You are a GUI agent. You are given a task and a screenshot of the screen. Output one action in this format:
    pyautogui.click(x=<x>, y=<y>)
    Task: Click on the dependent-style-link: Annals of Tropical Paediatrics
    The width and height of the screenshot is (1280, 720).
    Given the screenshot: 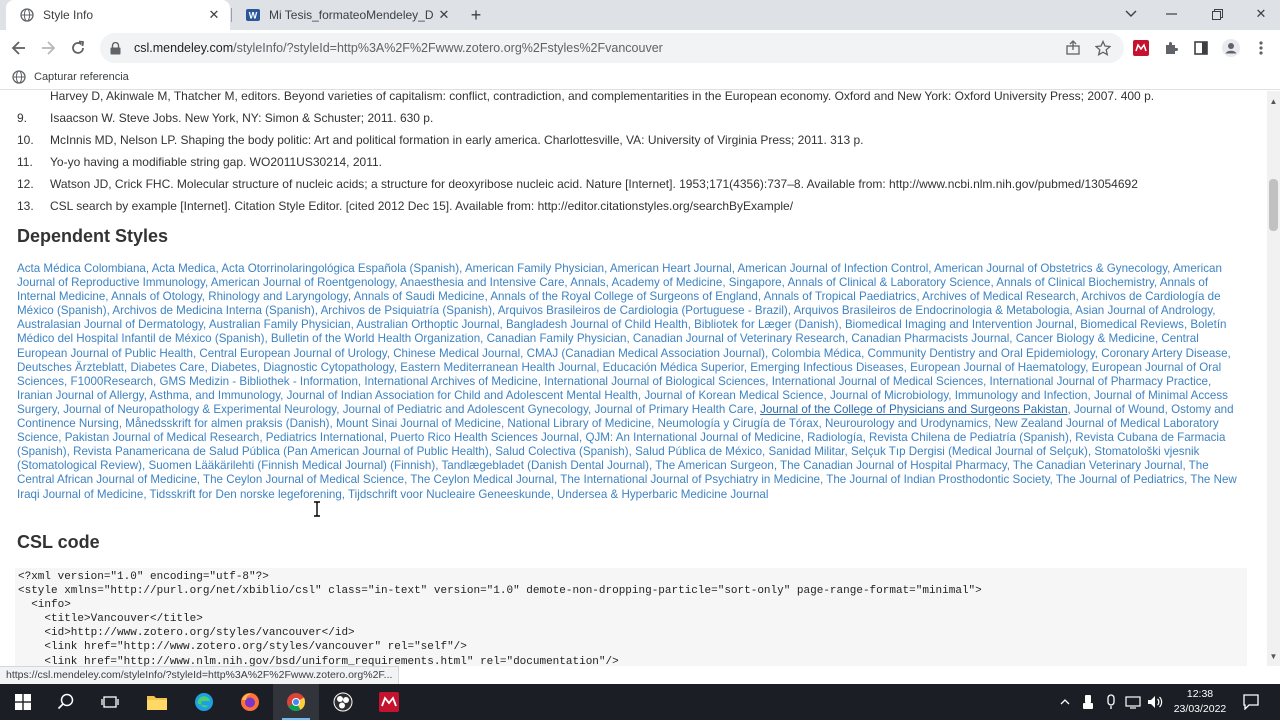 What is the action you would take?
    pyautogui.click(x=840, y=296)
    